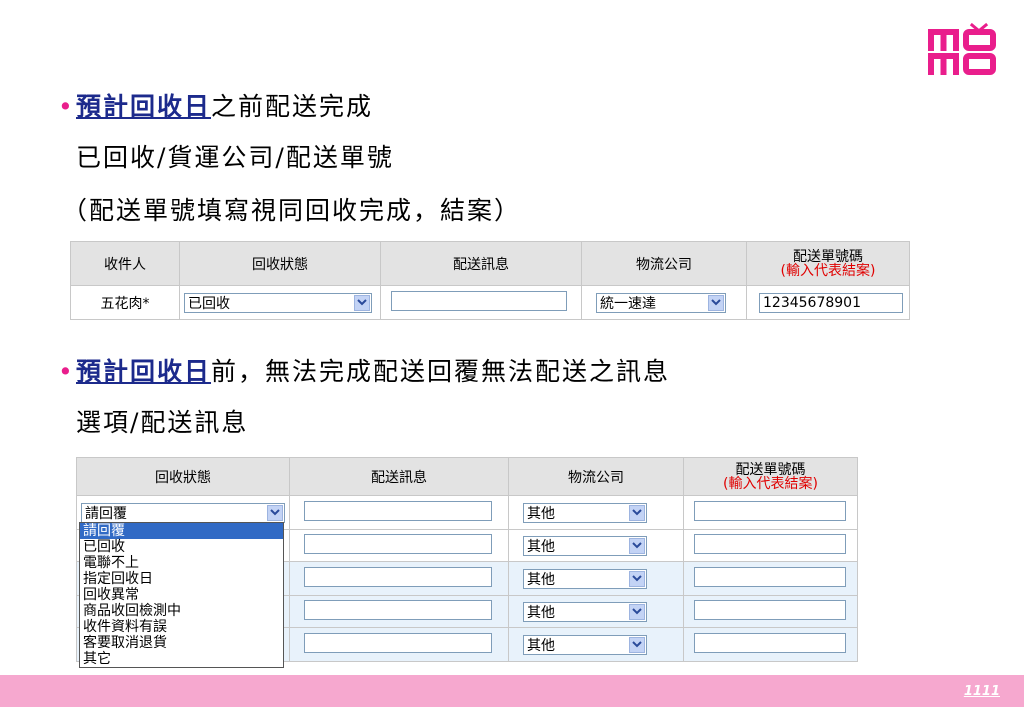 The width and height of the screenshot is (1024, 707). I want to click on bullet-1-line-2: 已回收/貨運公司/配送單號, so click(235, 157).